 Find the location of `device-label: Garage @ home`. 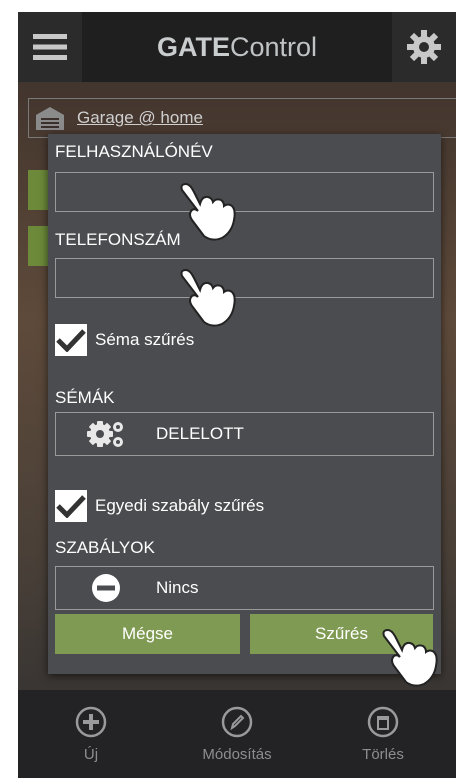

device-label: Garage @ home is located at coordinates (140, 117).